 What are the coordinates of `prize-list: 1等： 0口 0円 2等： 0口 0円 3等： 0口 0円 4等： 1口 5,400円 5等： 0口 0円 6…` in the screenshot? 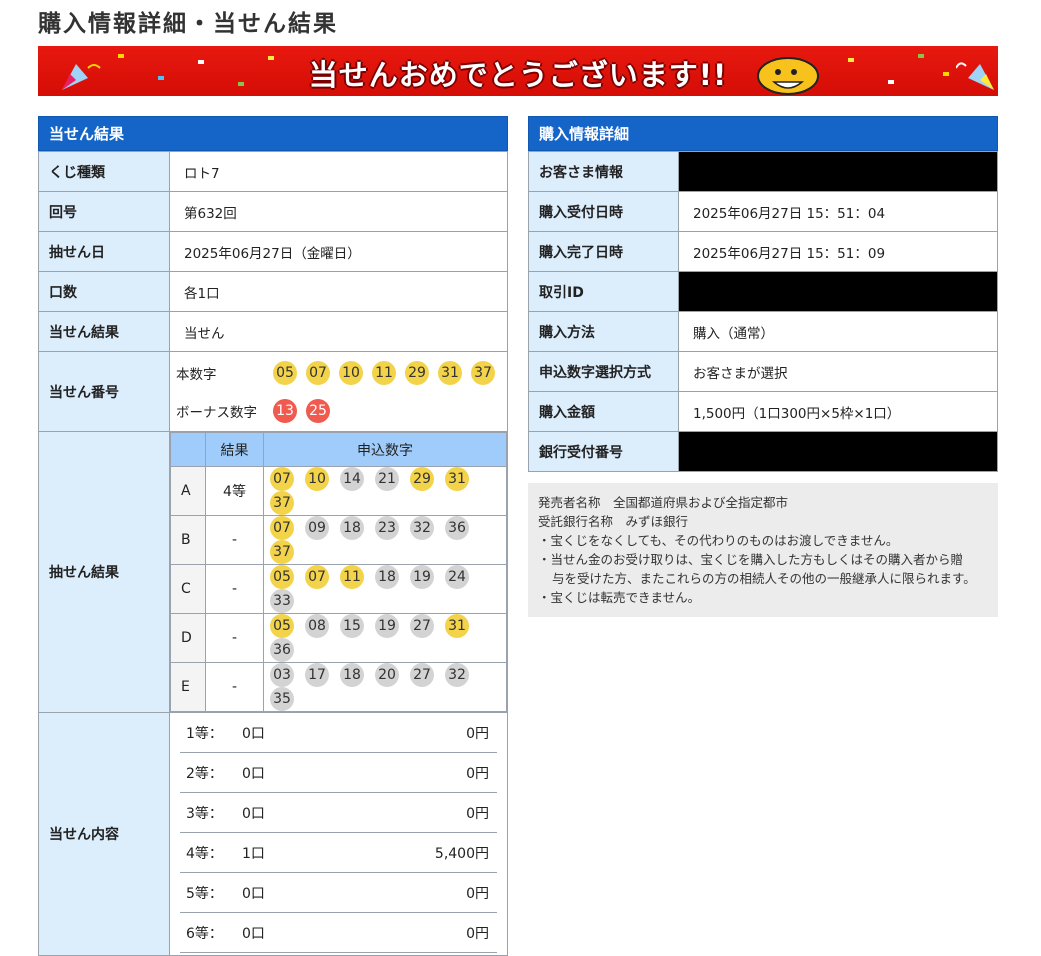 It's located at (338, 833).